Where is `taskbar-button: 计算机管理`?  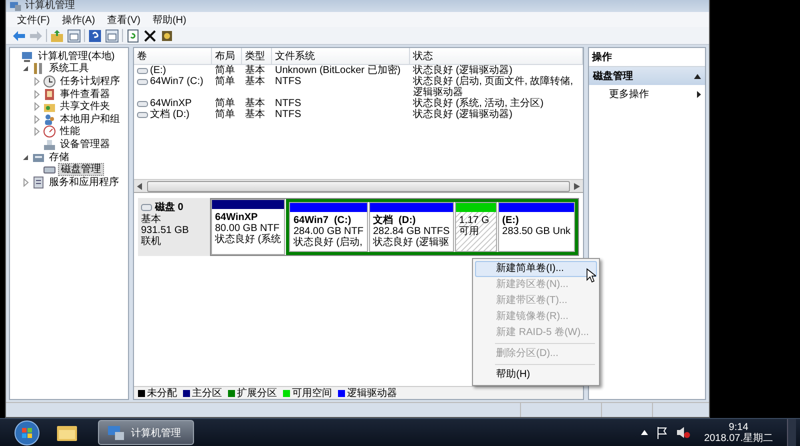
taskbar-button: 计算机管理 is located at coordinates (146, 432).